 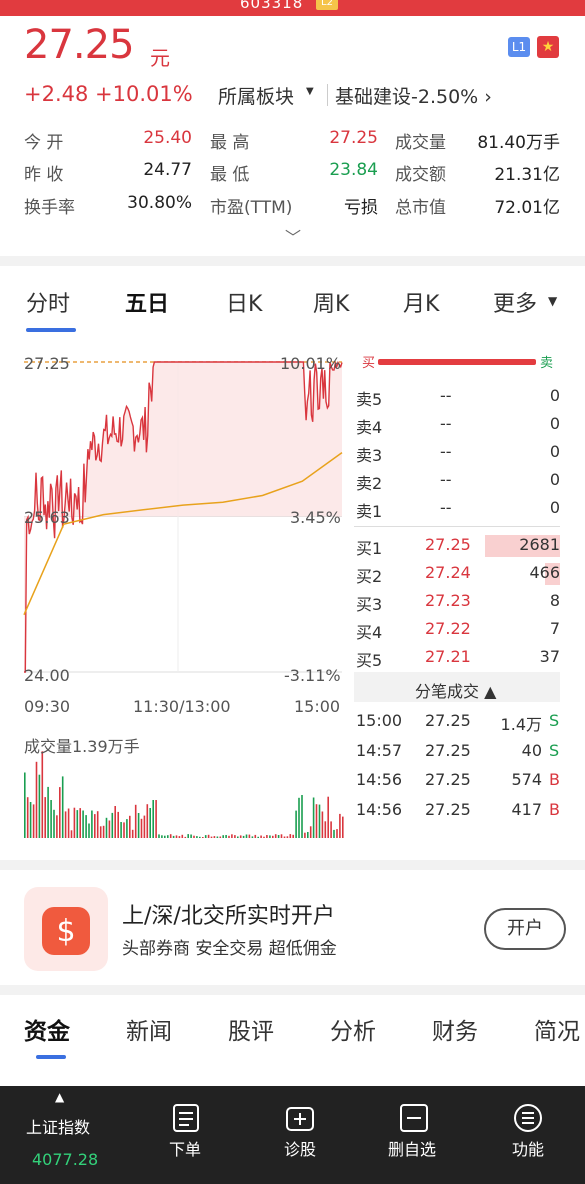 I want to click on tab-2: 日K, so click(x=244, y=302).